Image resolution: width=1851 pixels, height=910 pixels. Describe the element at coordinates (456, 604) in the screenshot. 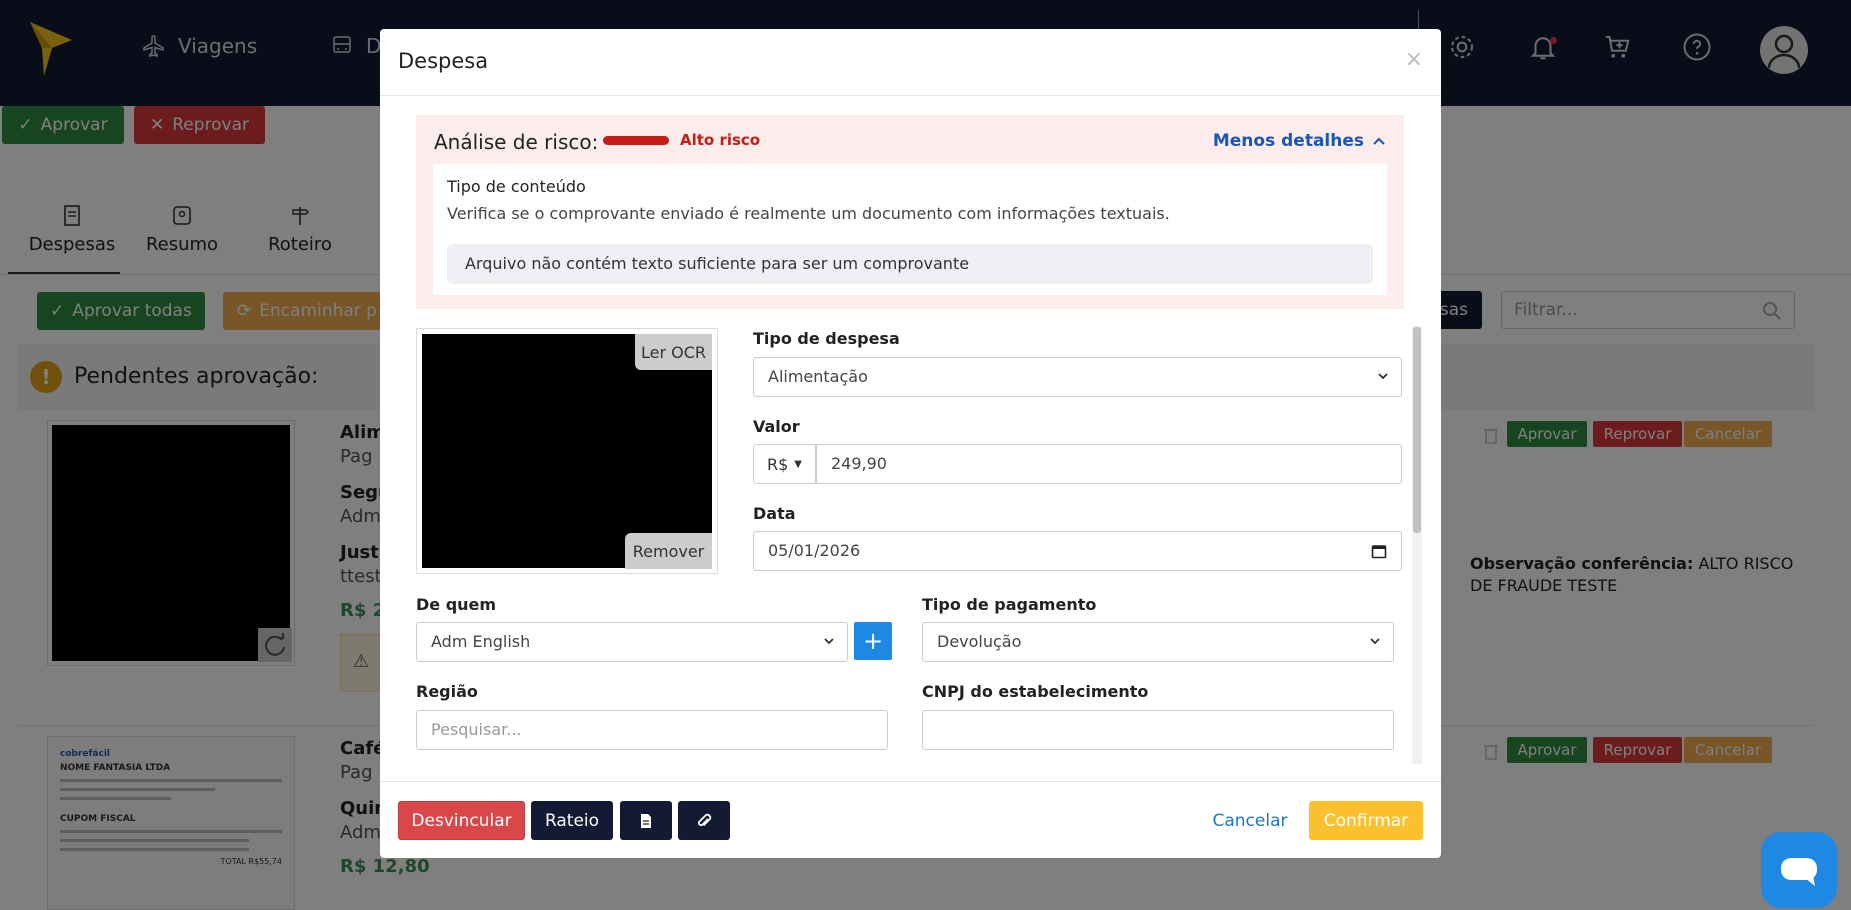

I see `from-label: De quem` at that location.